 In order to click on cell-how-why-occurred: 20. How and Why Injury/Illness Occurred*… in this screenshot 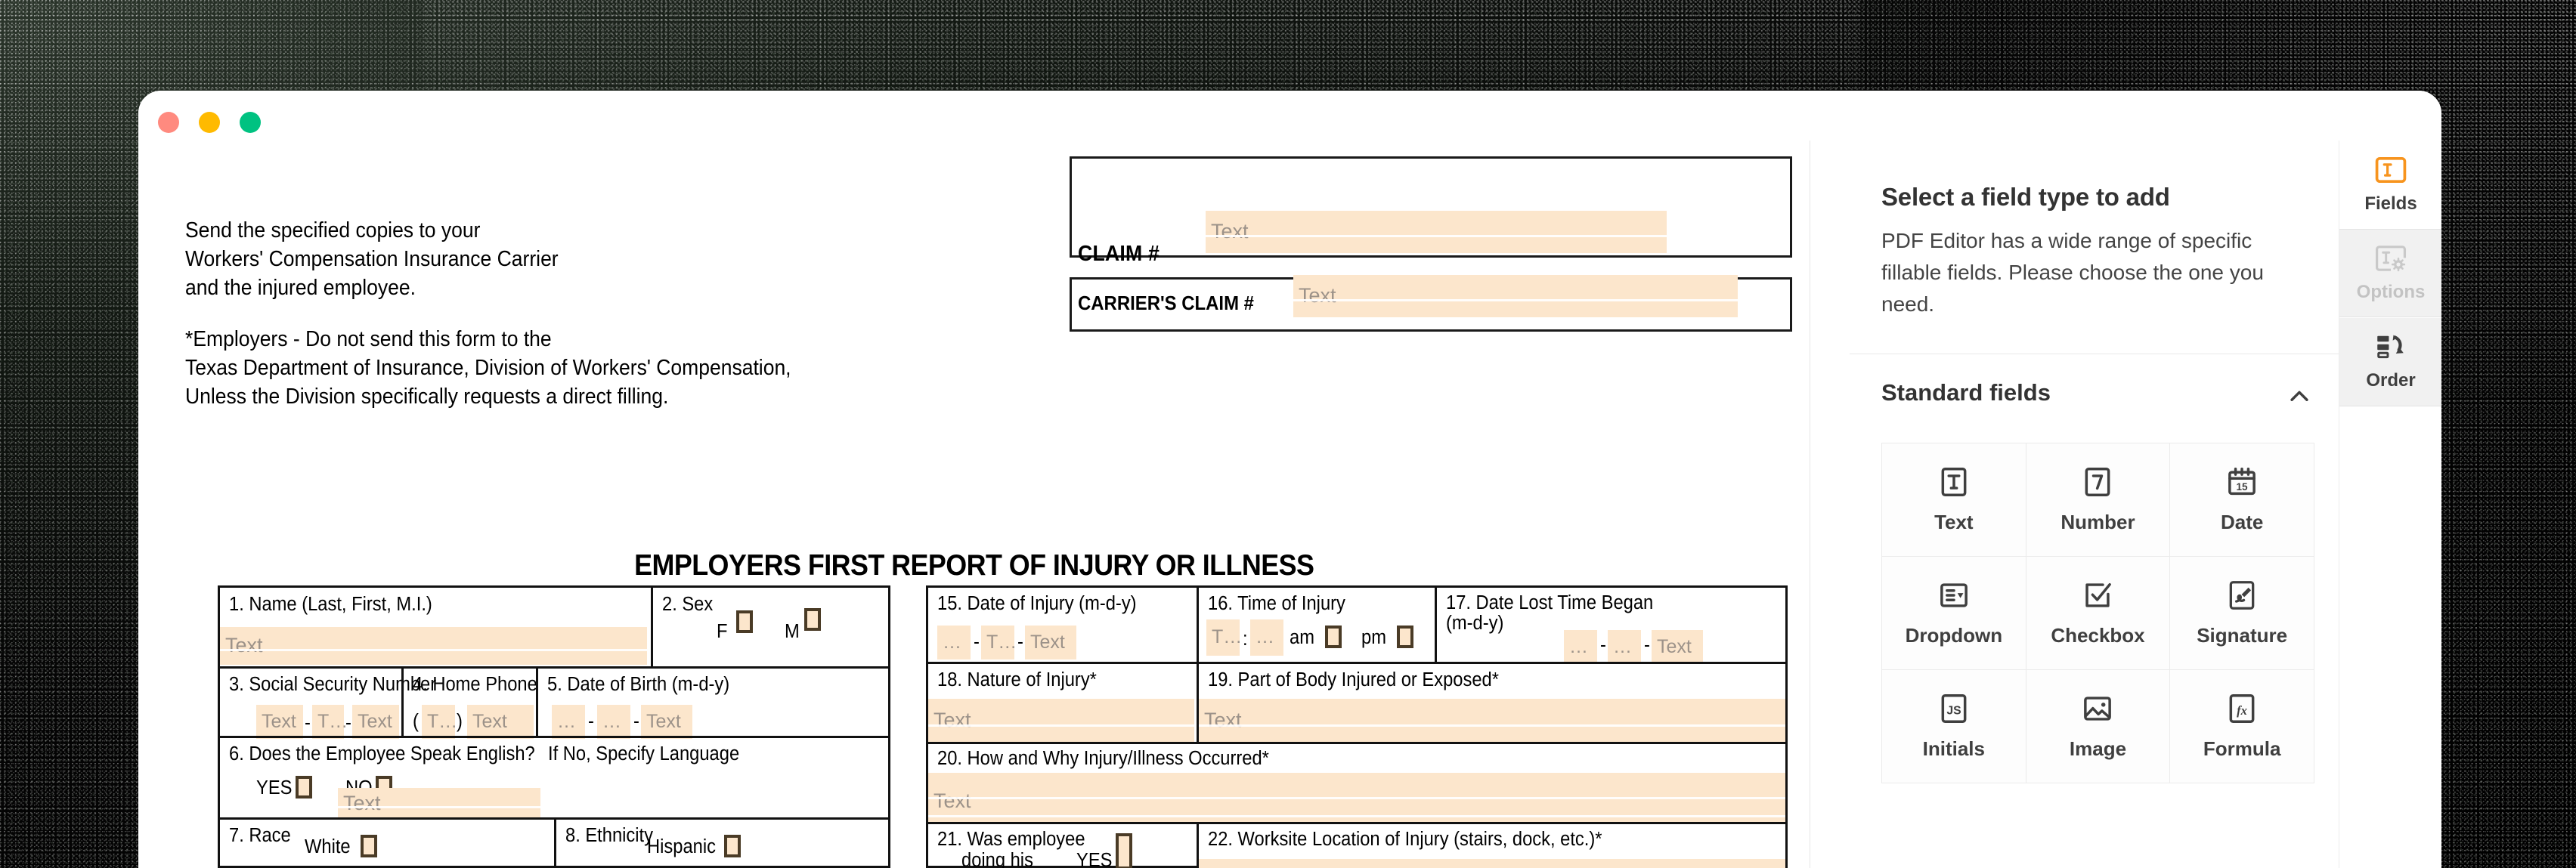, I will do `click(1356, 783)`.